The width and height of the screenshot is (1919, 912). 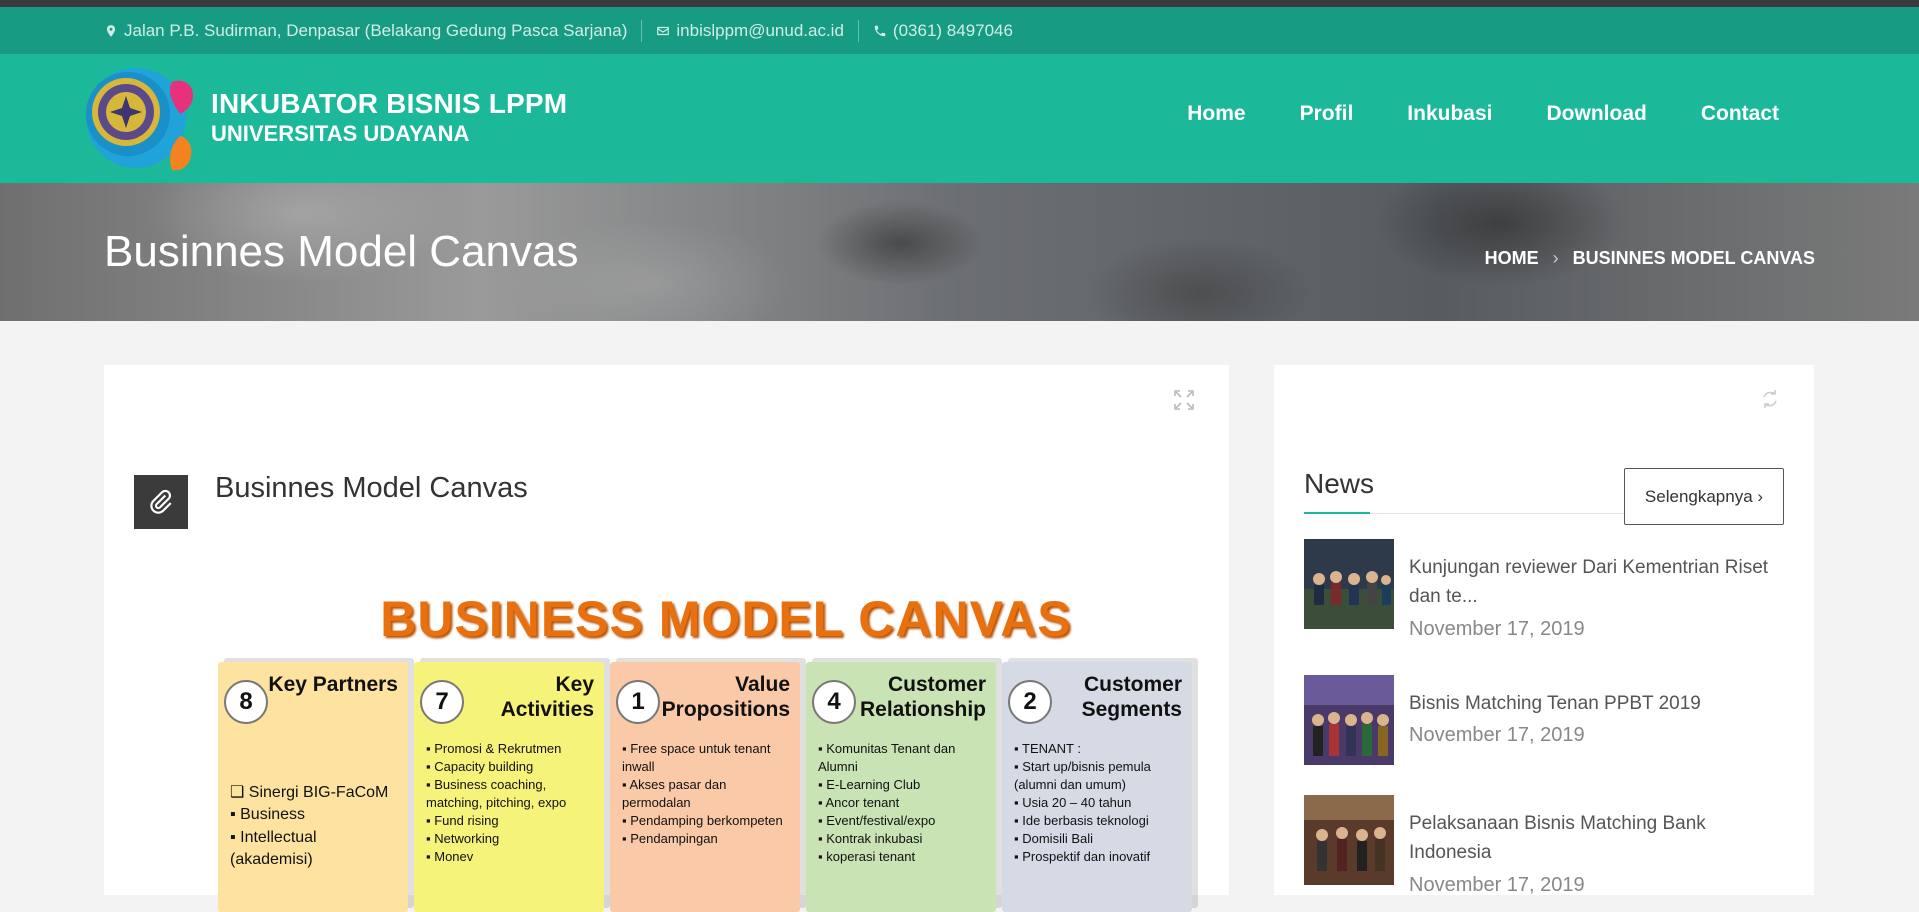 I want to click on envelope-icon, so click(x=663, y=30).